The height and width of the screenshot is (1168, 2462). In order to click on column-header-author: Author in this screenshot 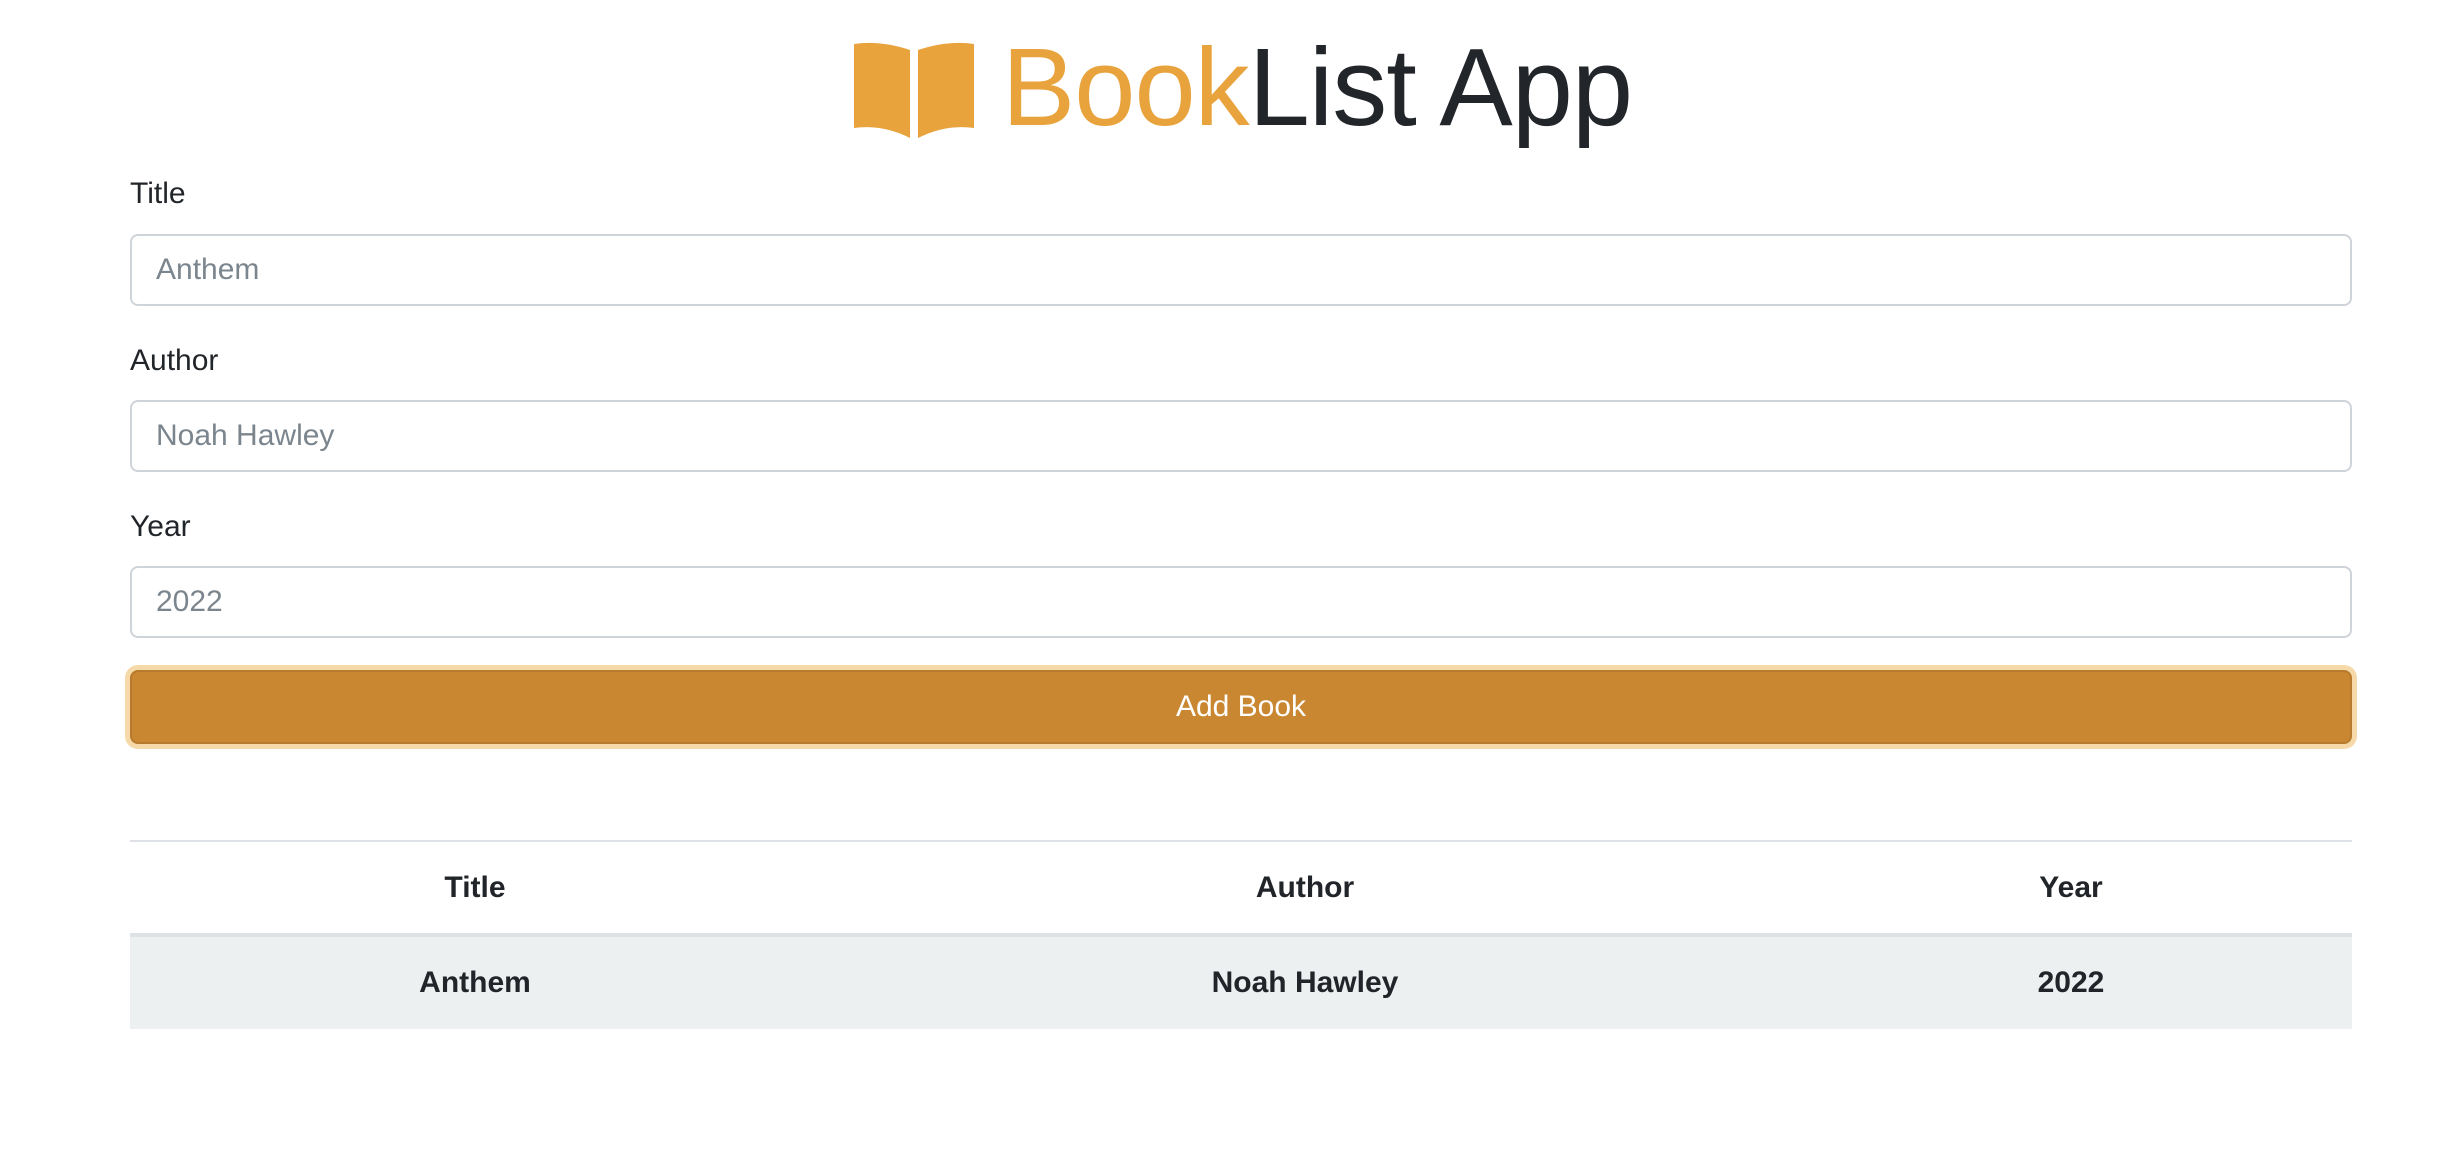, I will do `click(1305, 887)`.